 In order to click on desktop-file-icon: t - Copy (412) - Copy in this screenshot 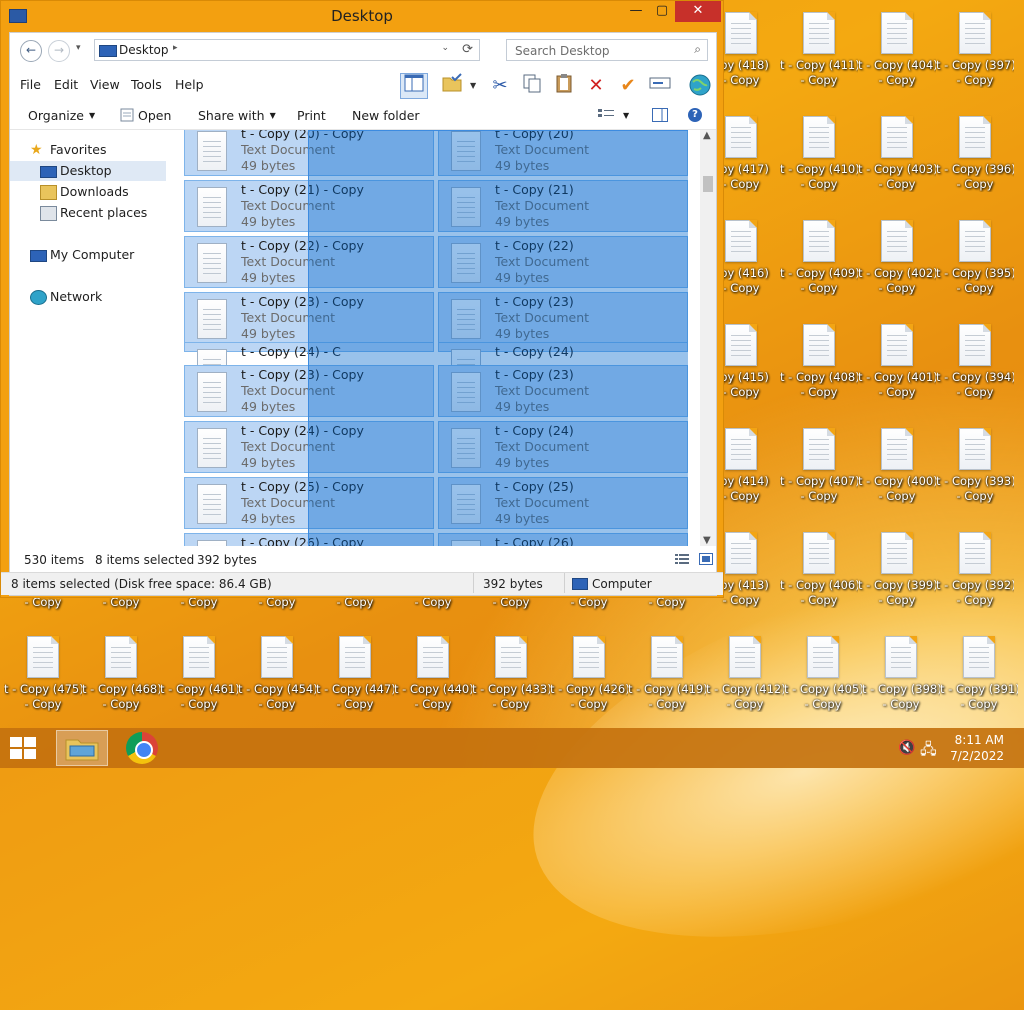, I will do `click(745, 686)`.